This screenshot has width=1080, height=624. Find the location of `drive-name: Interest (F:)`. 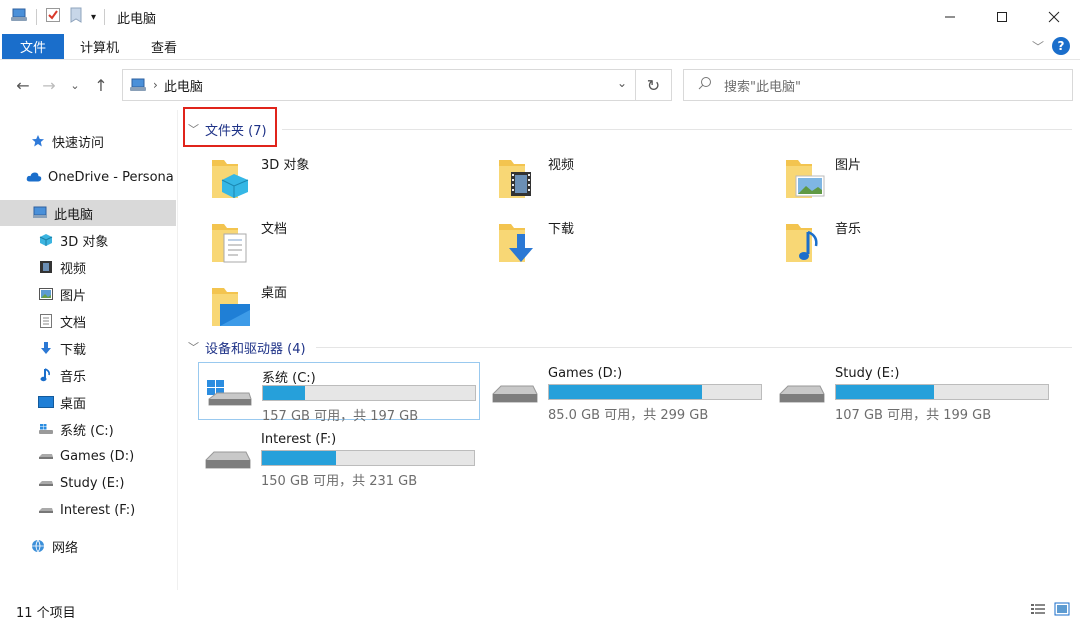

drive-name: Interest (F:) is located at coordinates (299, 439).